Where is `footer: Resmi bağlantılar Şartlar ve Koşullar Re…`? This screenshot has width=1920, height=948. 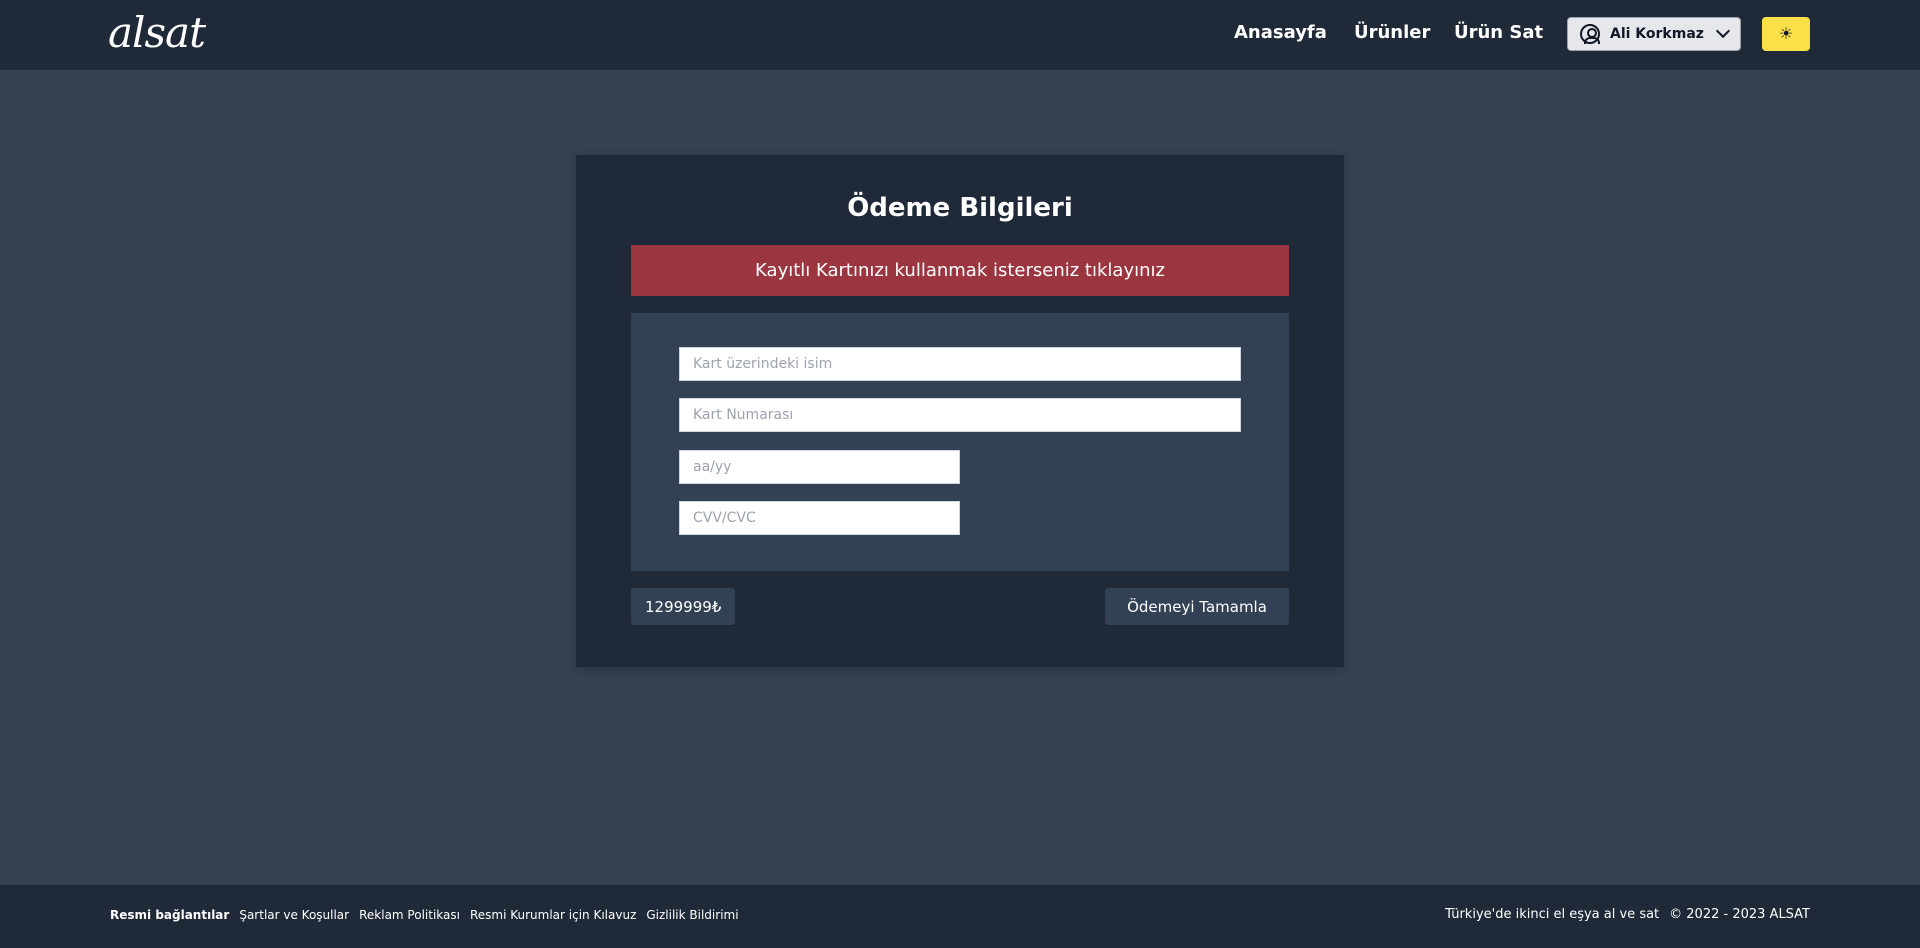 footer: Resmi bağlantılar Şartlar ve Koşullar Re… is located at coordinates (960, 916).